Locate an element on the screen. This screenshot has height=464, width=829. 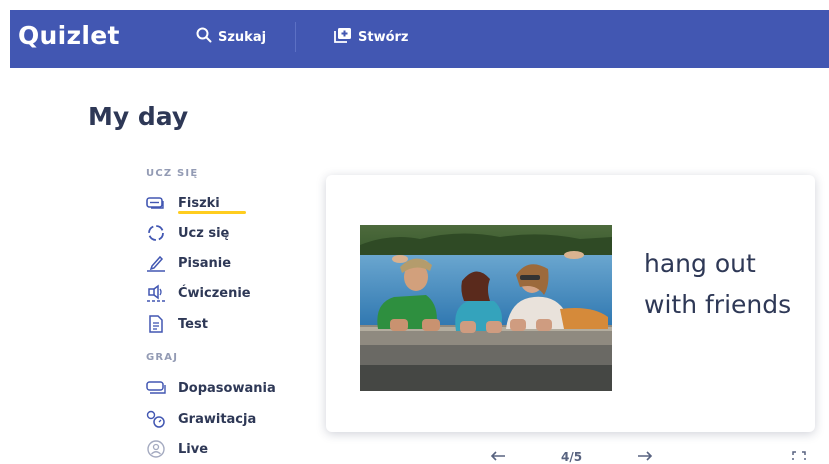
top-navigation-bar: Quizlet Szukaj Stwórz is located at coordinates (419, 39).